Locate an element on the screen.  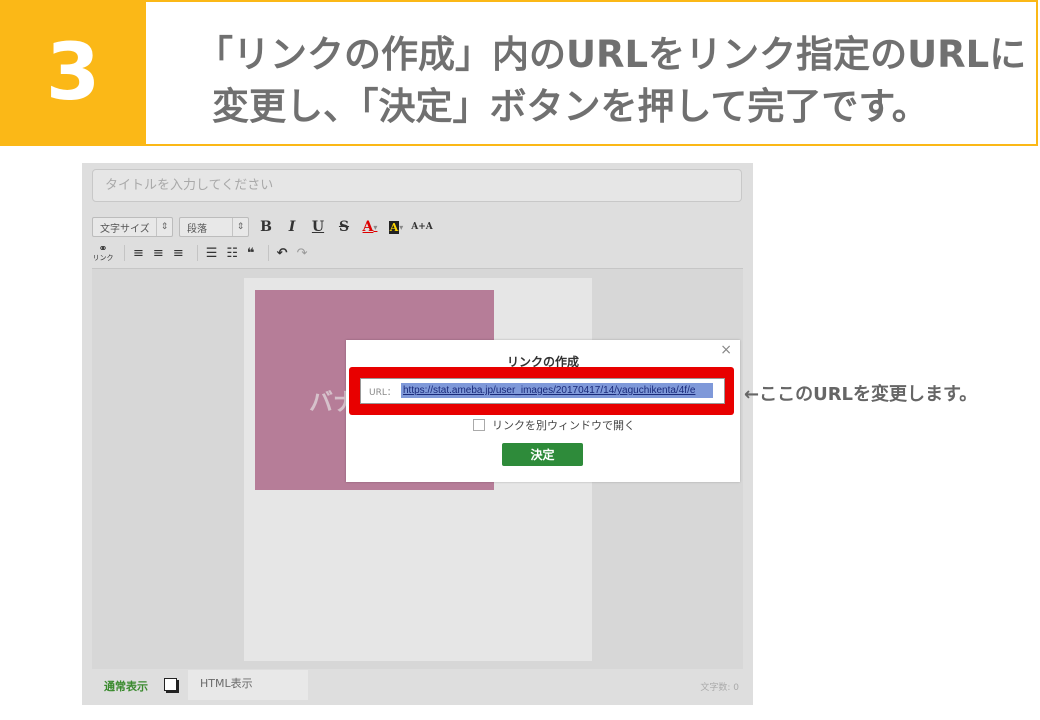
link-icon: ⚭ is located at coordinates (103, 248).